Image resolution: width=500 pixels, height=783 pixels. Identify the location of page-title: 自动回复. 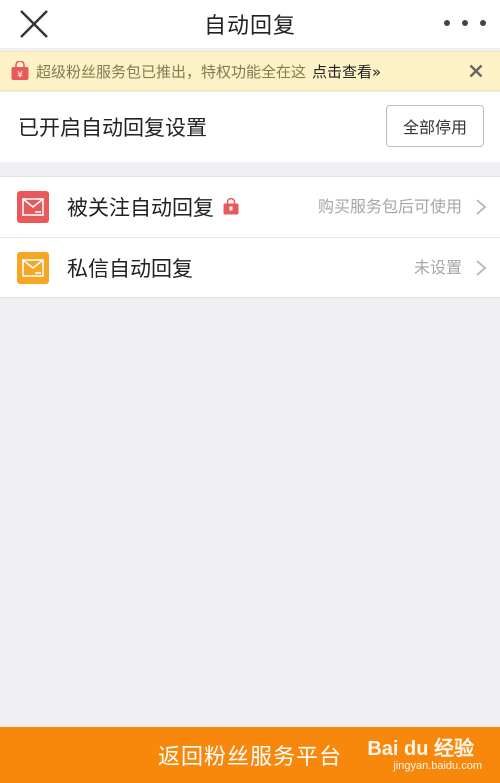
(249, 26).